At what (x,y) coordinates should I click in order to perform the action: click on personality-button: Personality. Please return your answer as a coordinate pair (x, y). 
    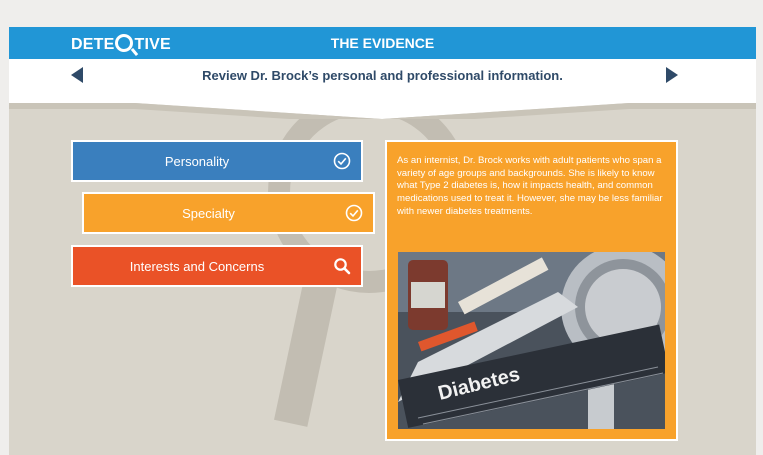
    Looking at the image, I should click on (217, 161).